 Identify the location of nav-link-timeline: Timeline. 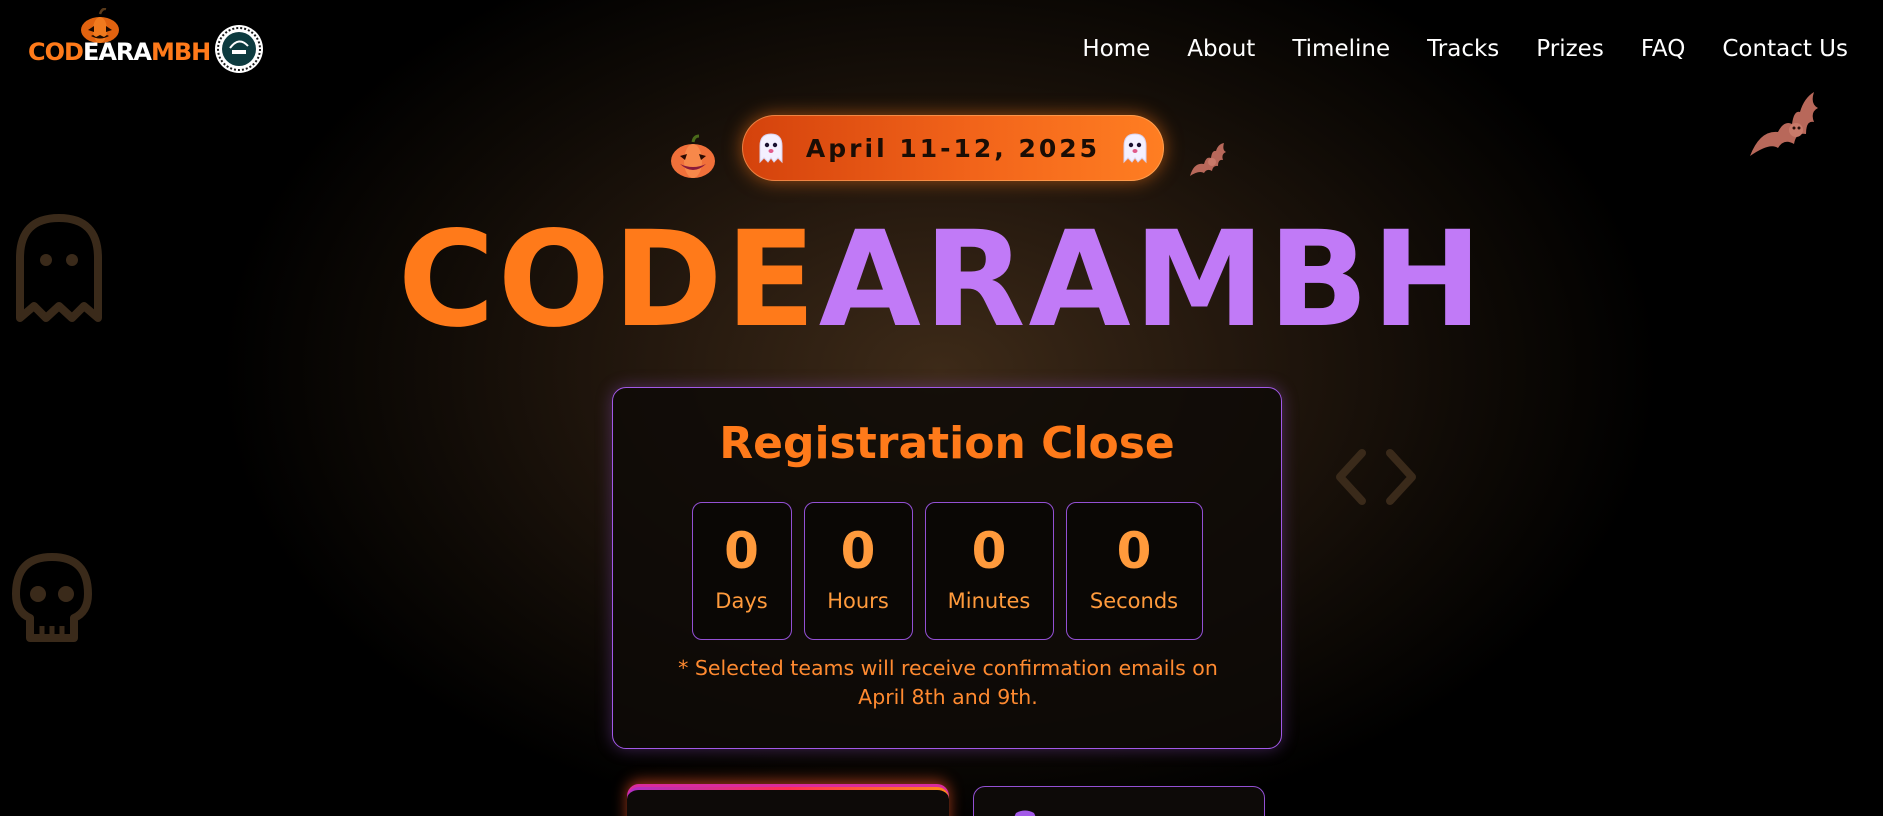
(1341, 49).